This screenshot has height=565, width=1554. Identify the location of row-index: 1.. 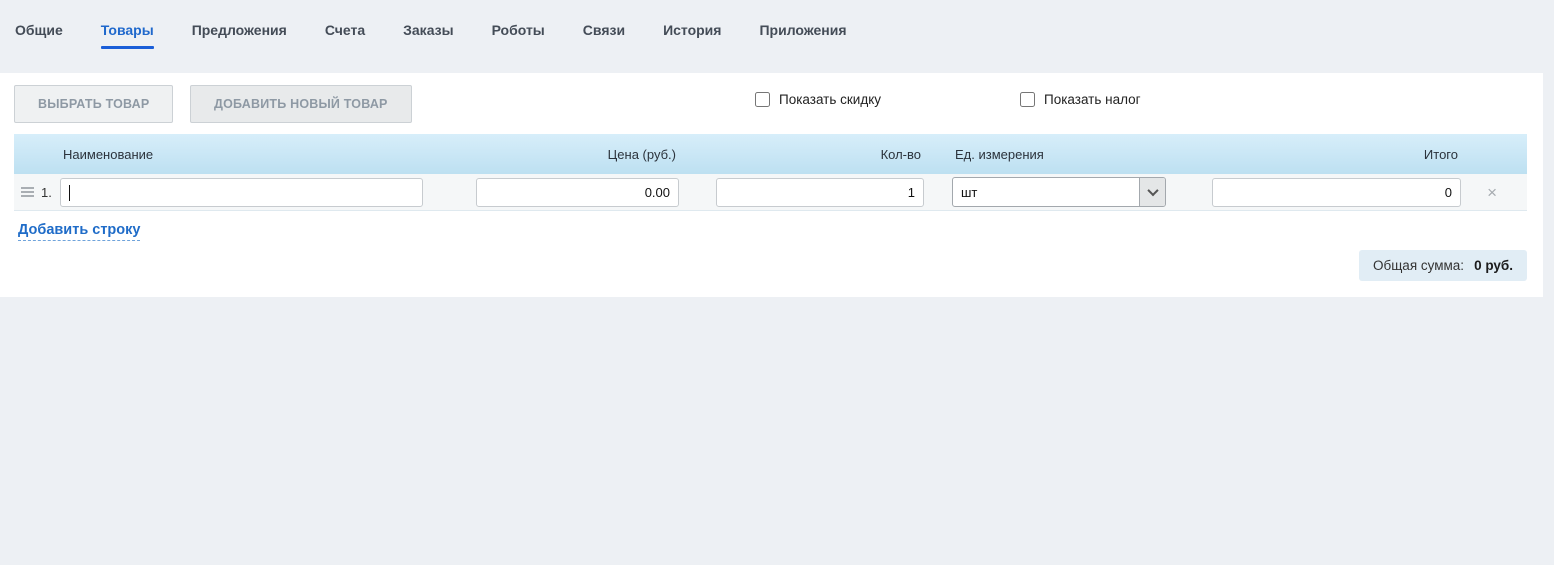
(46, 192).